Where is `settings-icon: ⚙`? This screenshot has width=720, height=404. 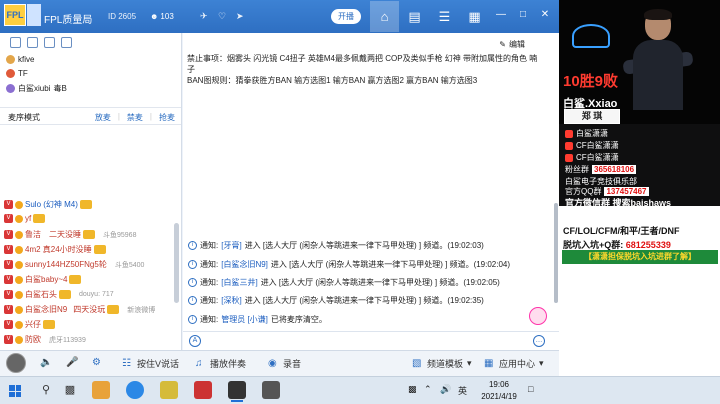
settings-icon: ⚙ is located at coordinates (97, 362).